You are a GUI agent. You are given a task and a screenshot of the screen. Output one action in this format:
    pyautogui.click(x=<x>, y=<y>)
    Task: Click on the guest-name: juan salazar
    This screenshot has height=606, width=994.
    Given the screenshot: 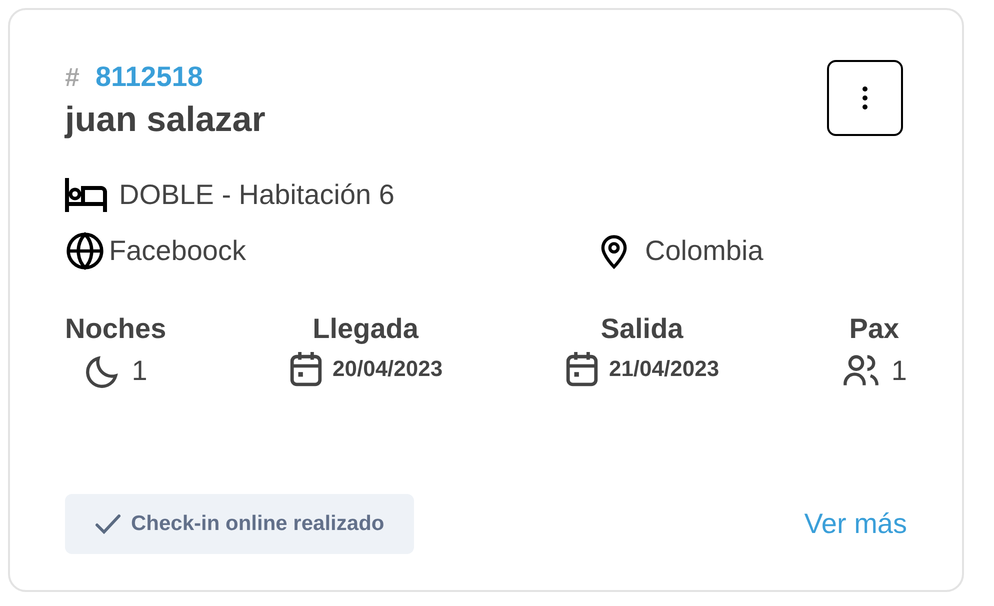 What is the action you would take?
    pyautogui.click(x=165, y=120)
    